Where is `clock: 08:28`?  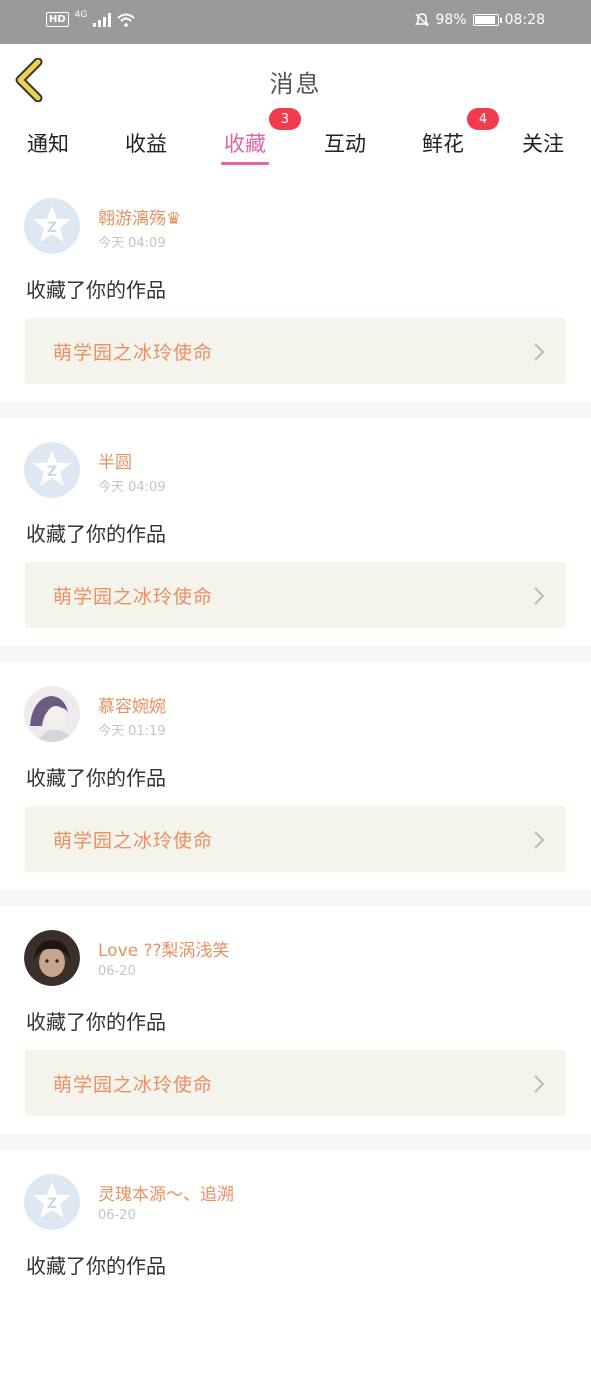
clock: 08:28 is located at coordinates (524, 20).